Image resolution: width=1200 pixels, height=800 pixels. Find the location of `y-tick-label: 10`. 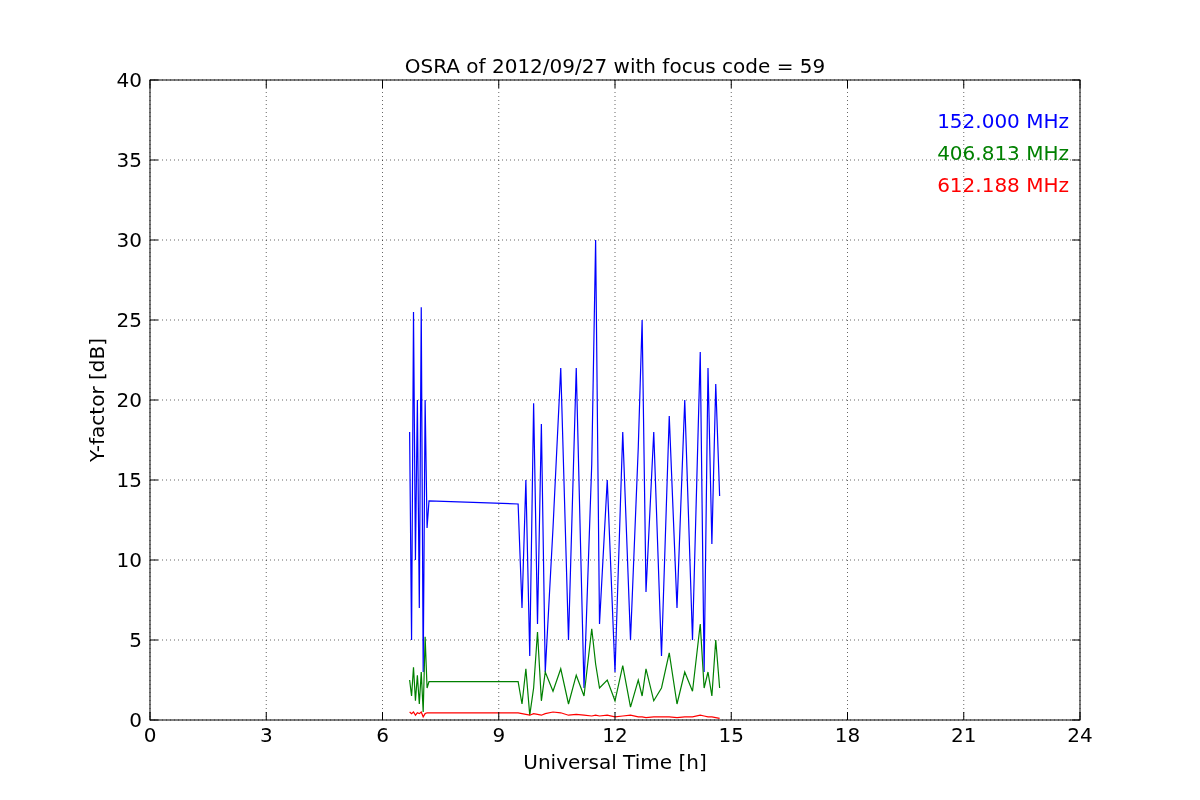

y-tick-label: 10 is located at coordinates (129, 560).